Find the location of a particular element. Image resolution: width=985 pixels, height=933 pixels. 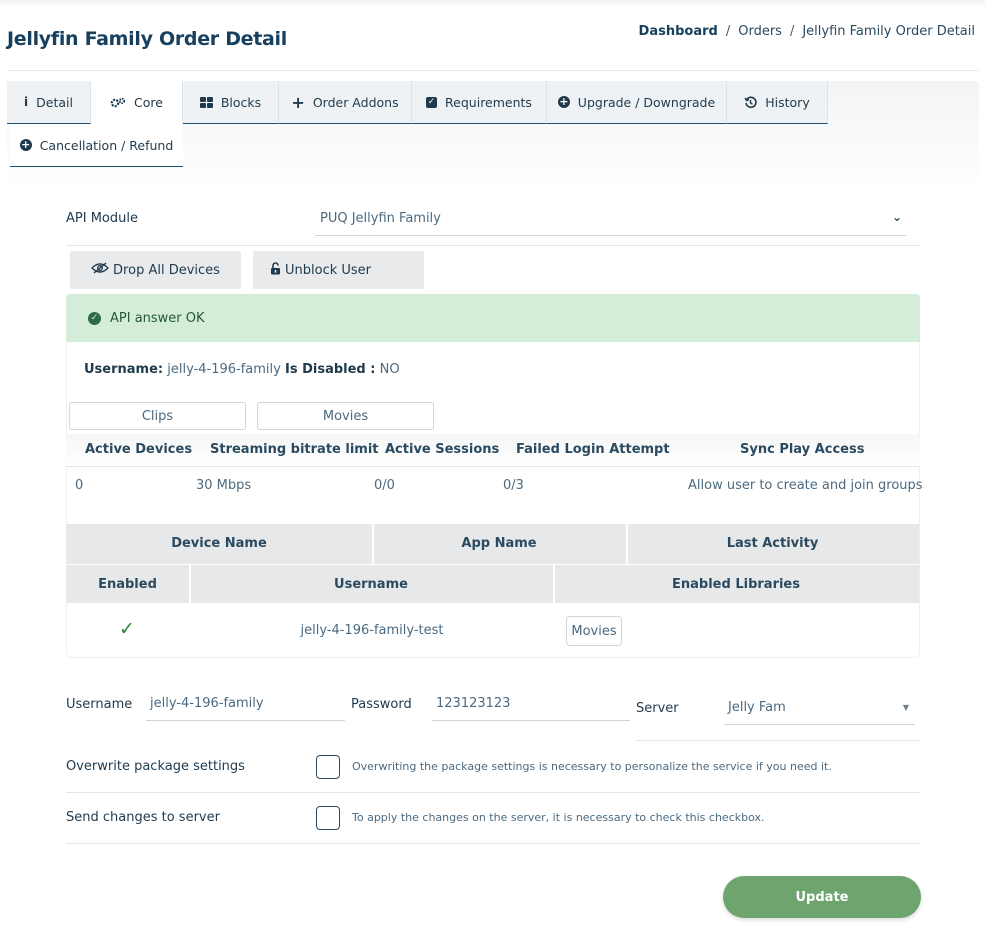

plus-icon: + is located at coordinates (298, 102).